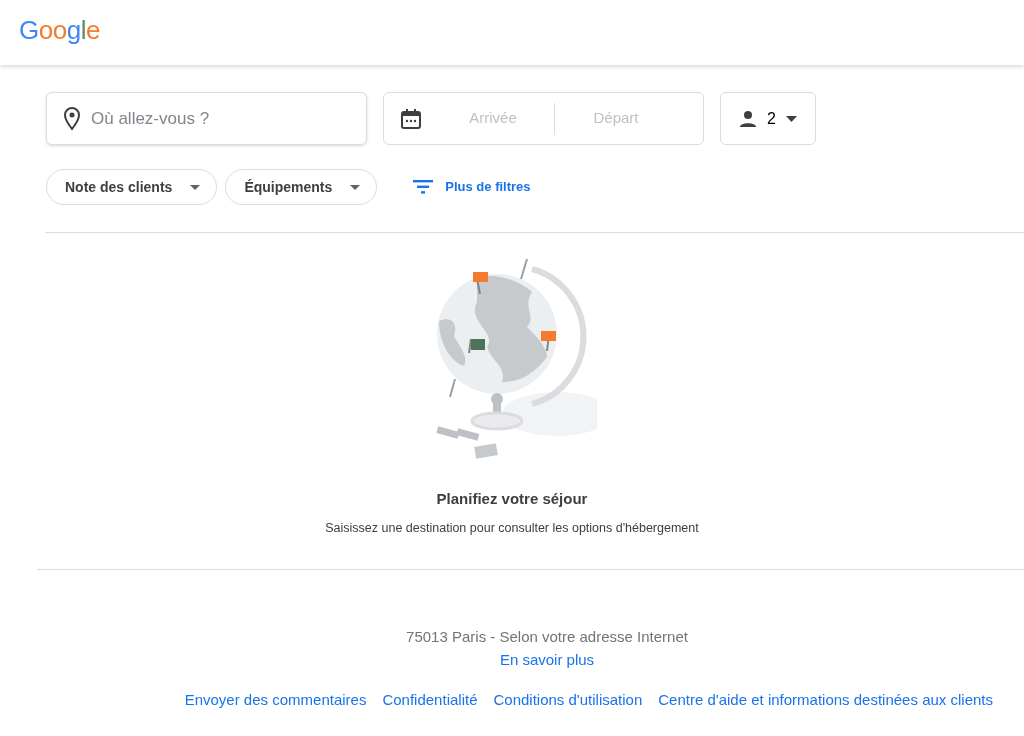 The width and height of the screenshot is (1024, 736). I want to click on empty-state-message: Saisissez une destination pour consulter les options d'hébergement, so click(512, 528).